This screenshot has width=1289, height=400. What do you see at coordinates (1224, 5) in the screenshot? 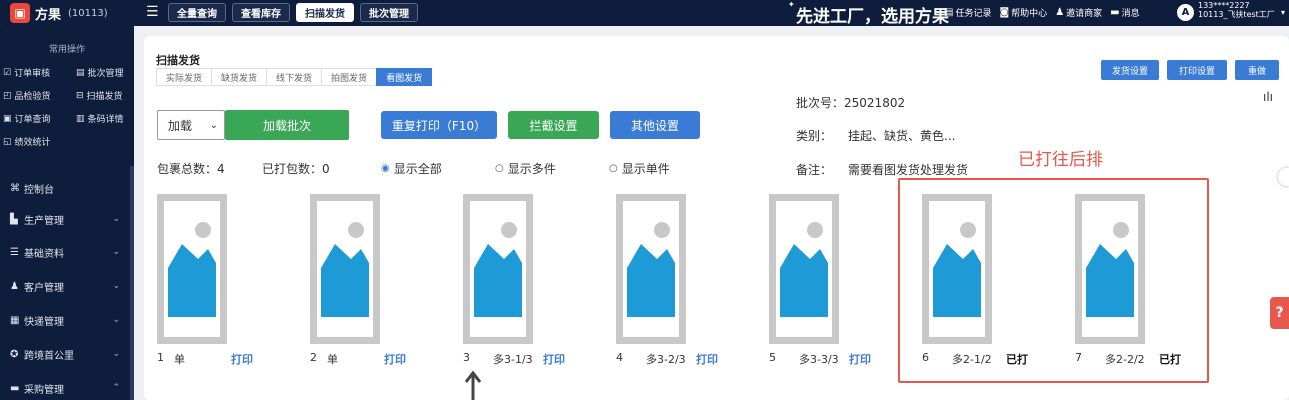
I see `user-phone: 133****2227` at bounding box center [1224, 5].